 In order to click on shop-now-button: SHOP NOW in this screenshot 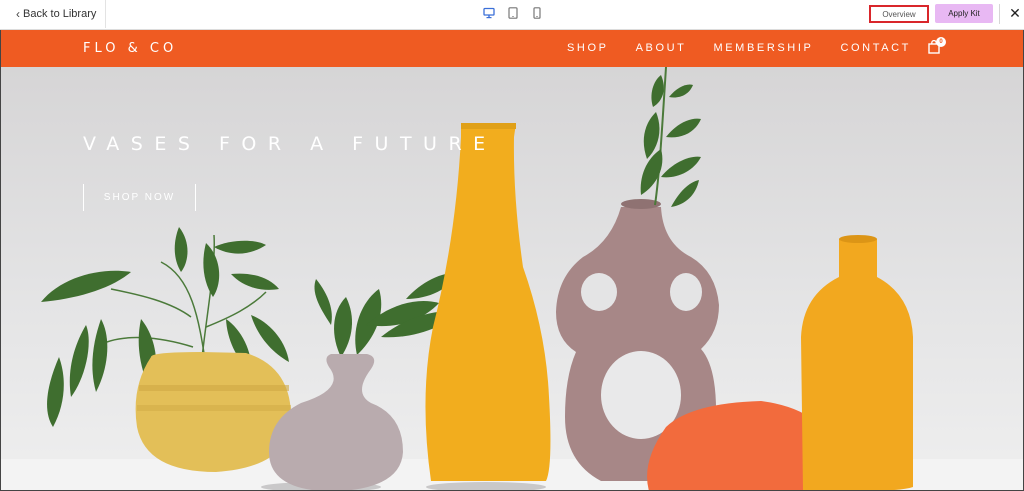, I will do `click(139, 197)`.